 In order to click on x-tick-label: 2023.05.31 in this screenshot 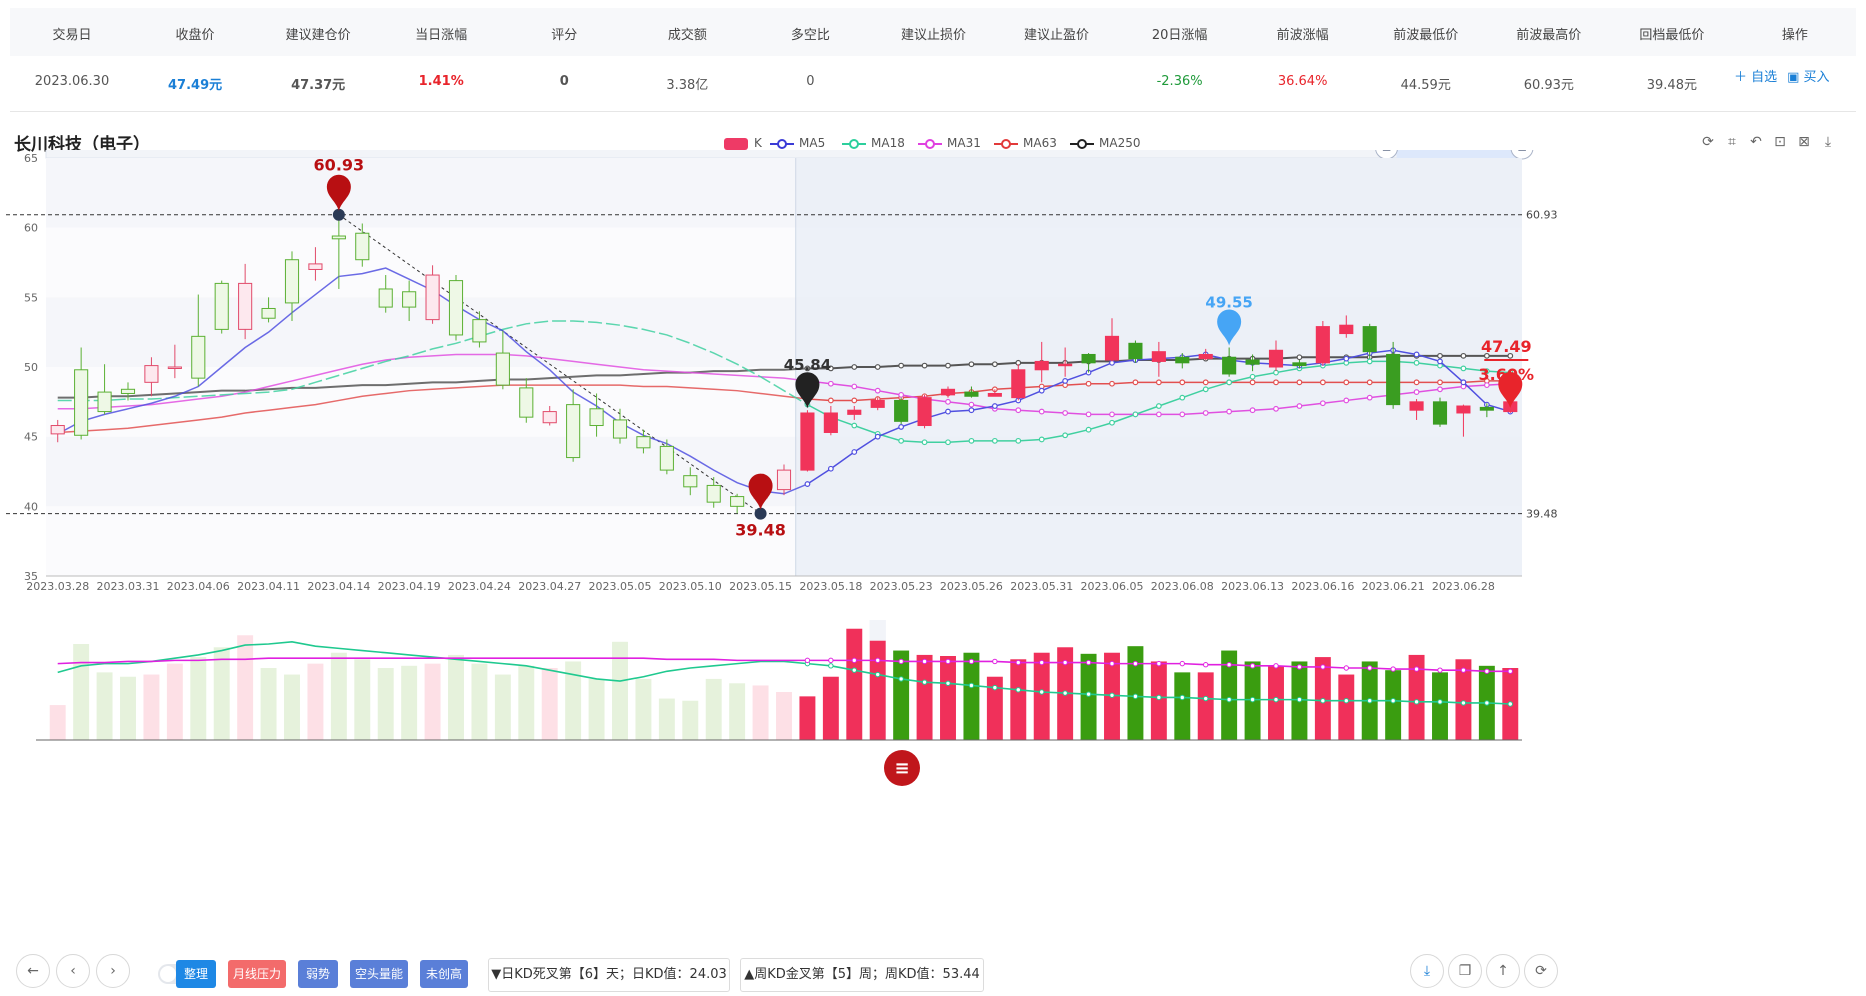, I will do `click(1041, 586)`.